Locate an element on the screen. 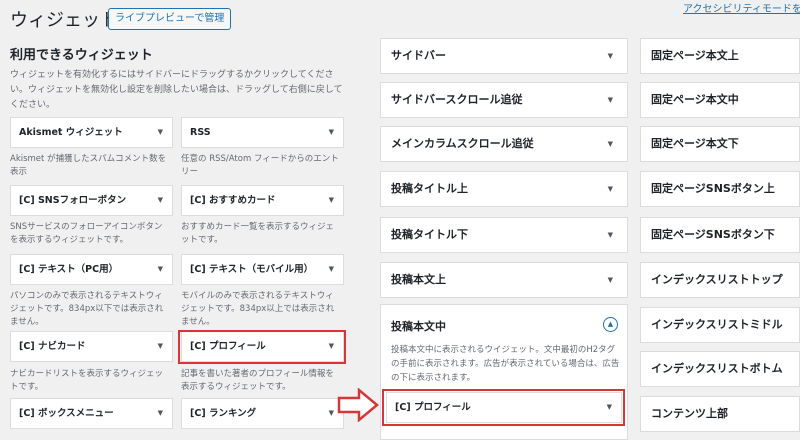 This screenshot has height=440, width=800. area-label: 固定ページ本文下 is located at coordinates (695, 143).